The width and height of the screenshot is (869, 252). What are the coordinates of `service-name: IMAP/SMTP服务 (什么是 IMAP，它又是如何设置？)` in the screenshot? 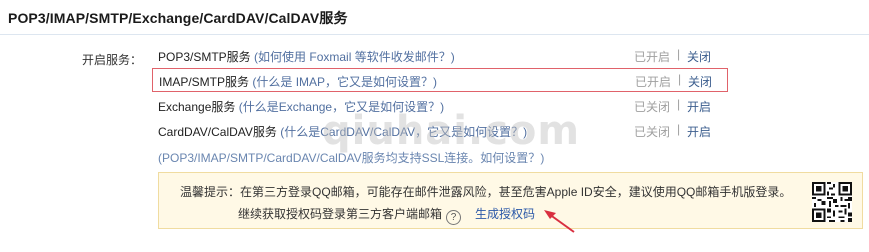 It's located at (298, 82).